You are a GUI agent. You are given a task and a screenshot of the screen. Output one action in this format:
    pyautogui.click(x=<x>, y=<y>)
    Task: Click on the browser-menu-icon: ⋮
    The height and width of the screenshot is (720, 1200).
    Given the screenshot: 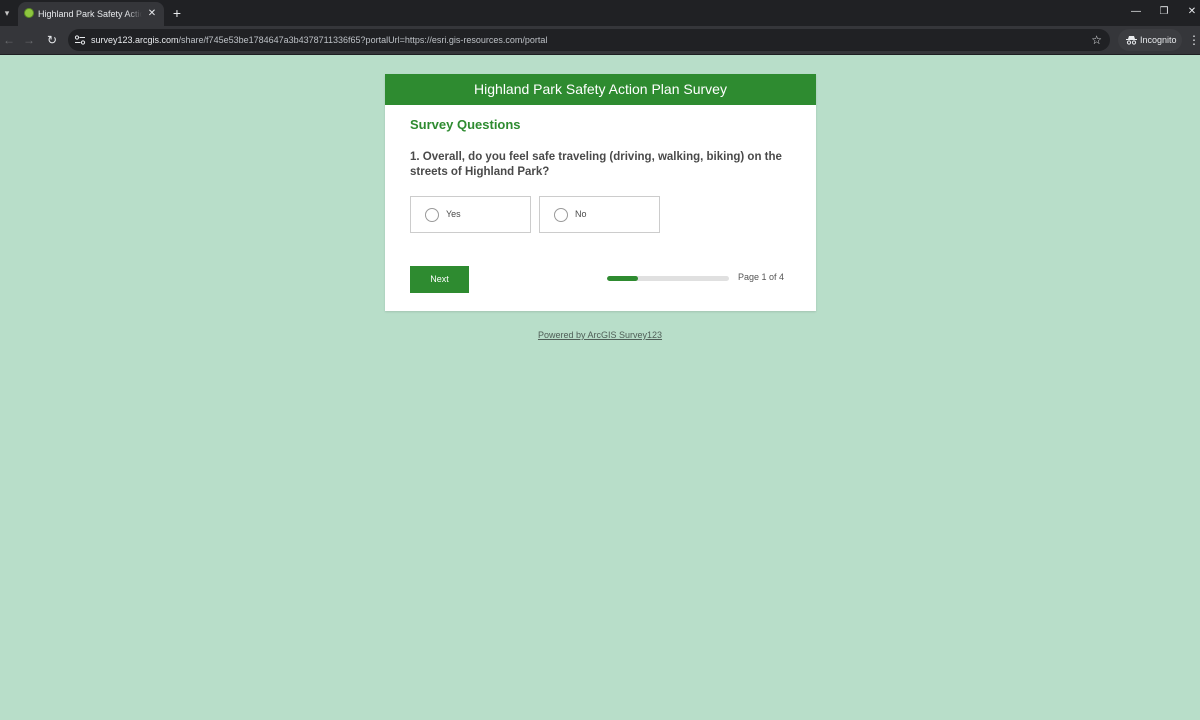 What is the action you would take?
    pyautogui.click(x=1194, y=40)
    